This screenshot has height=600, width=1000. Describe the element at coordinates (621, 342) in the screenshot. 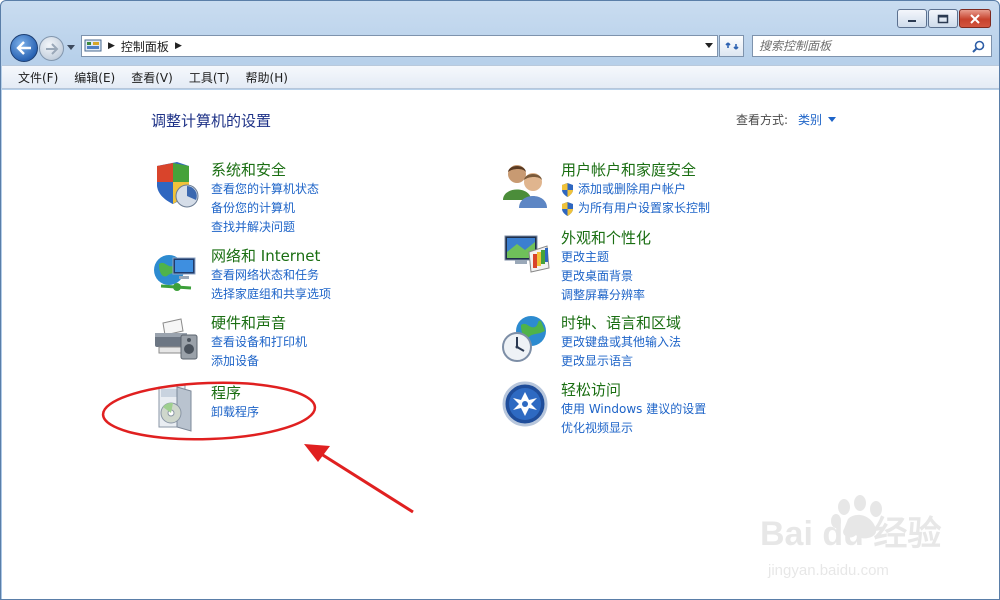

I see `change-input-method-link: 更改键盘或其他输入法` at that location.